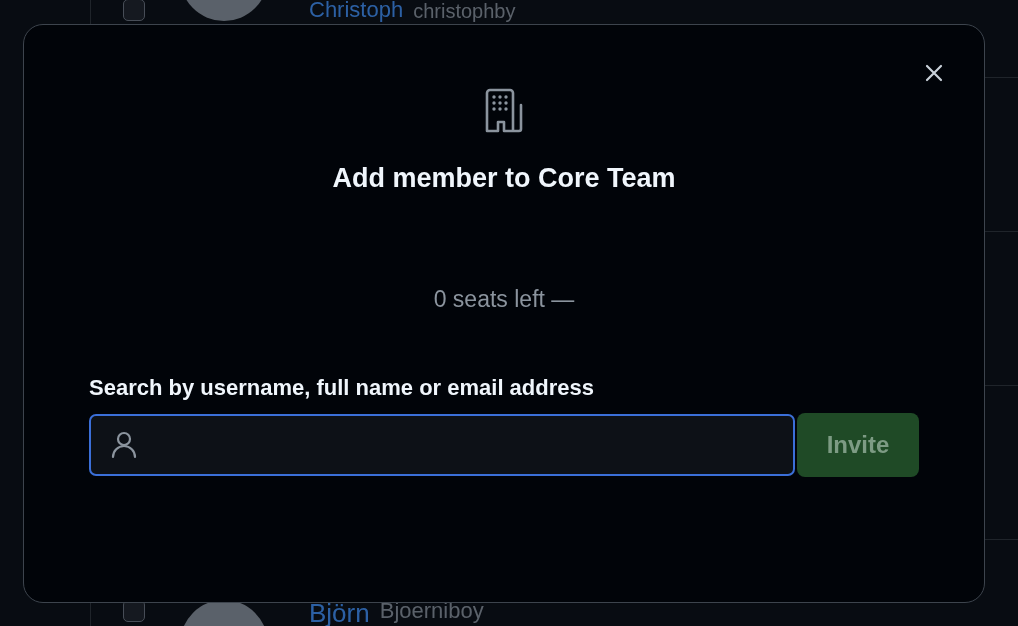  Describe the element at coordinates (504, 299) in the screenshot. I see `seats-text: 0 seats left —` at that location.